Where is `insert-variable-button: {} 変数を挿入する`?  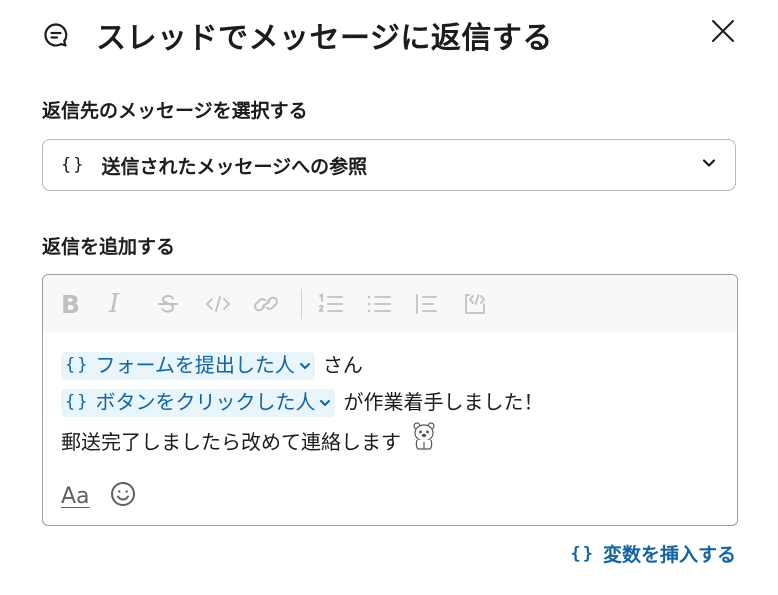
insert-variable-button: {} 変数を挿入する is located at coordinates (654, 553).